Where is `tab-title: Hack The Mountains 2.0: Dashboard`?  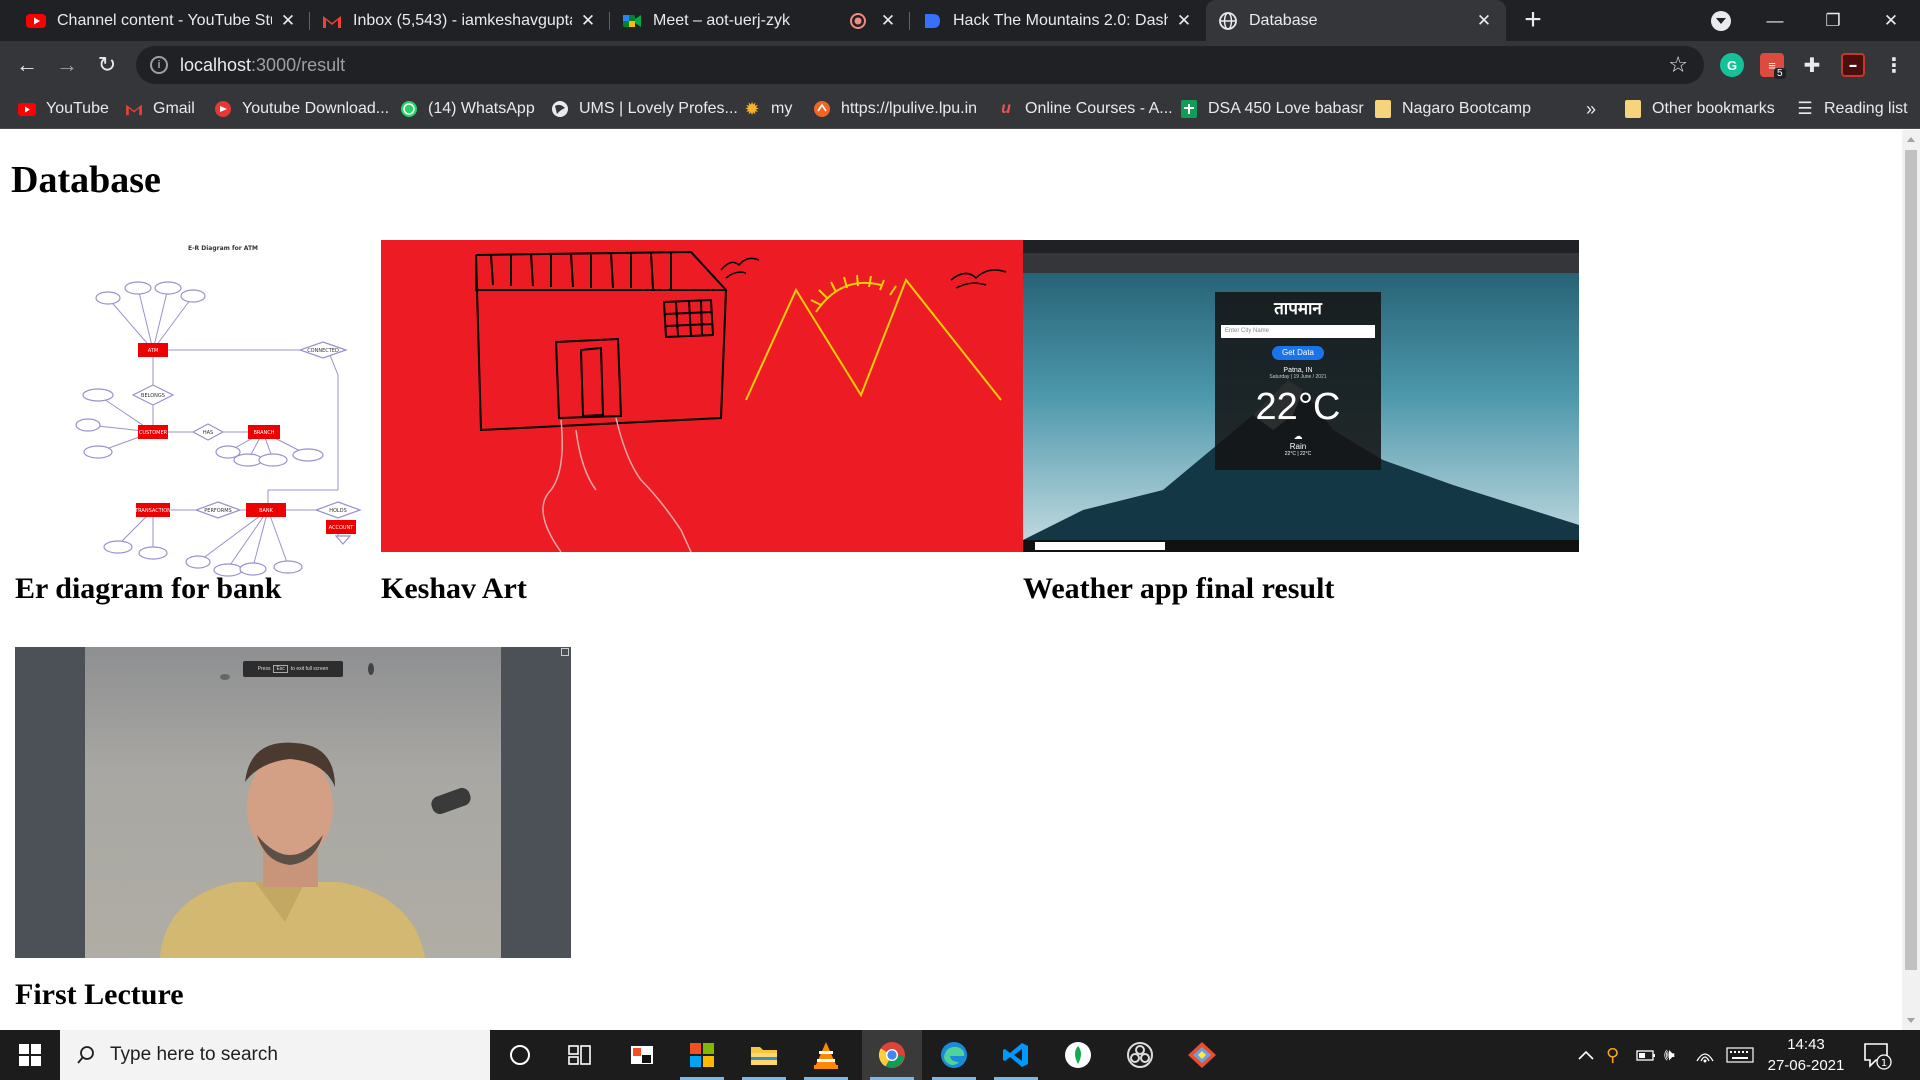 tab-title: Hack The Mountains 2.0: Dashboard is located at coordinates (1060, 20).